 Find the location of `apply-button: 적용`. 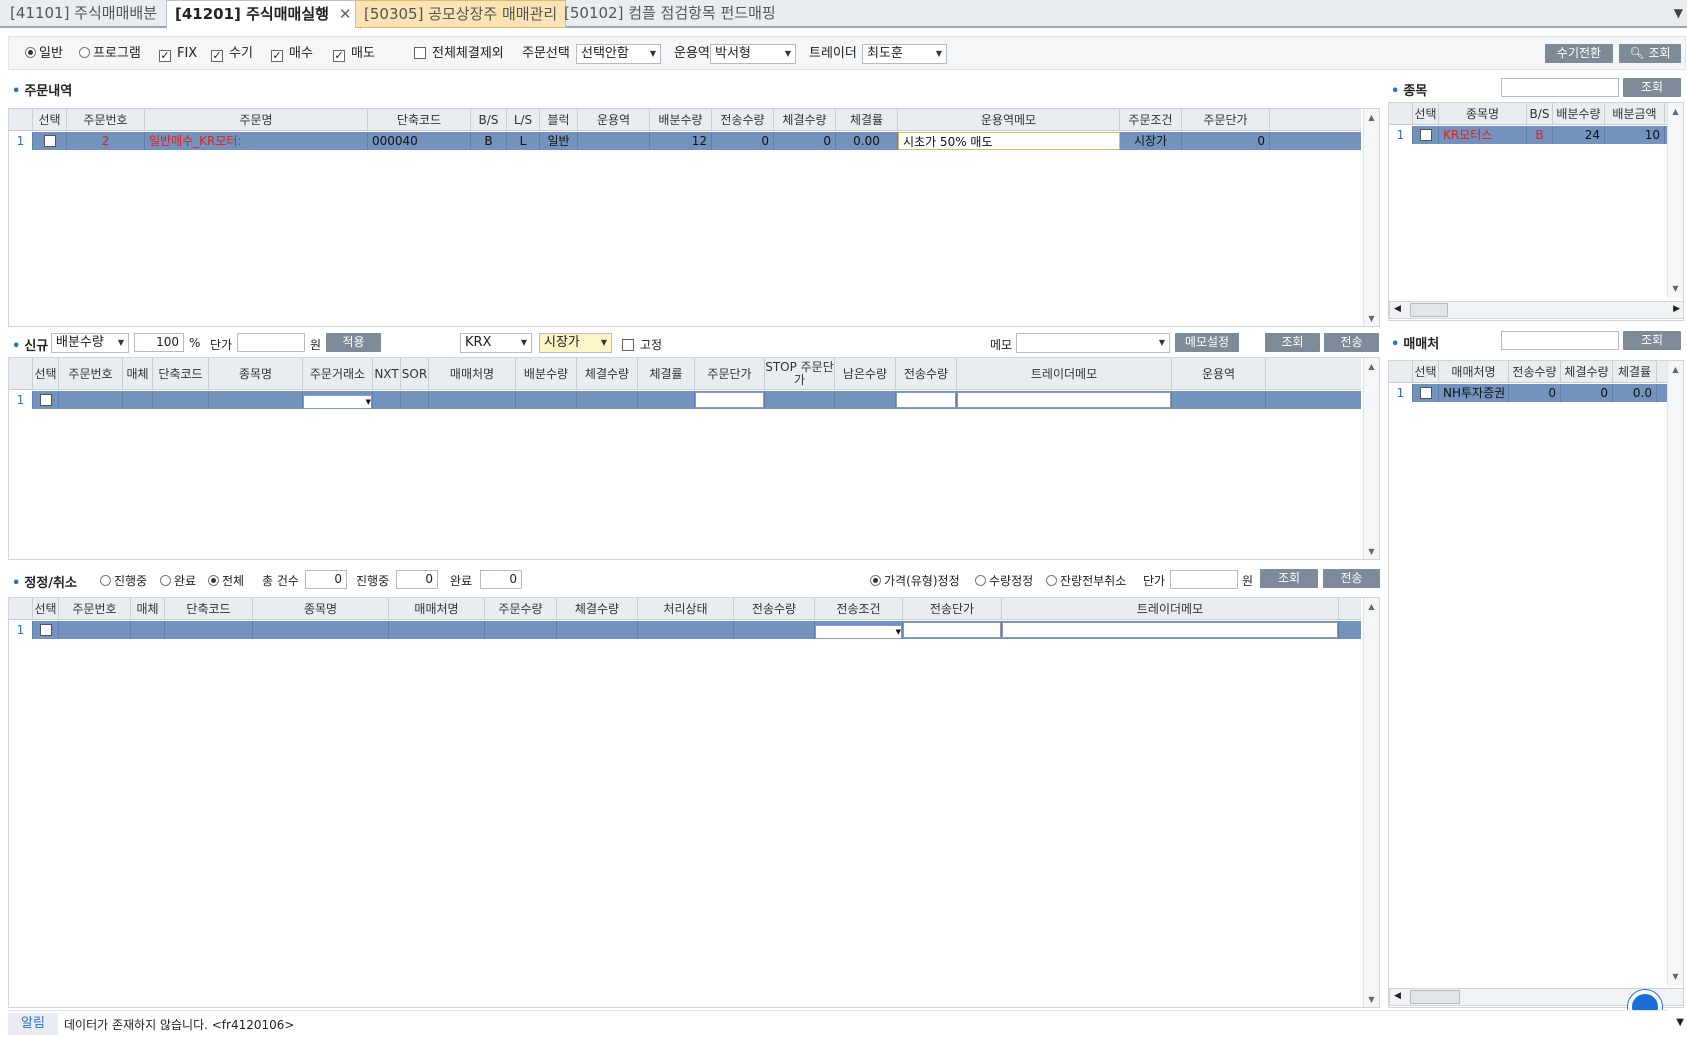

apply-button: 적용 is located at coordinates (353, 342).